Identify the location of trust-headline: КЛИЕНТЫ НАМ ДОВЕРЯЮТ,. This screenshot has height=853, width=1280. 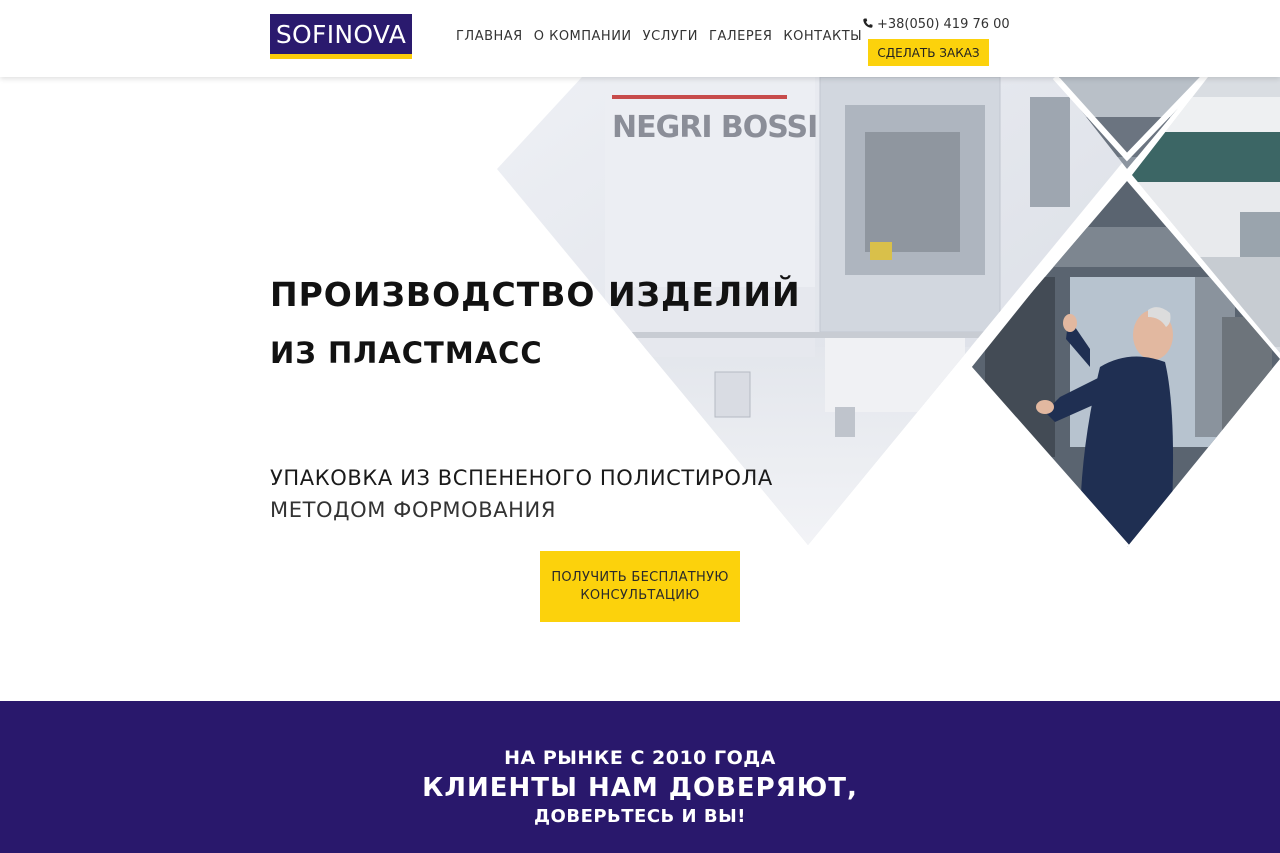
(640, 788).